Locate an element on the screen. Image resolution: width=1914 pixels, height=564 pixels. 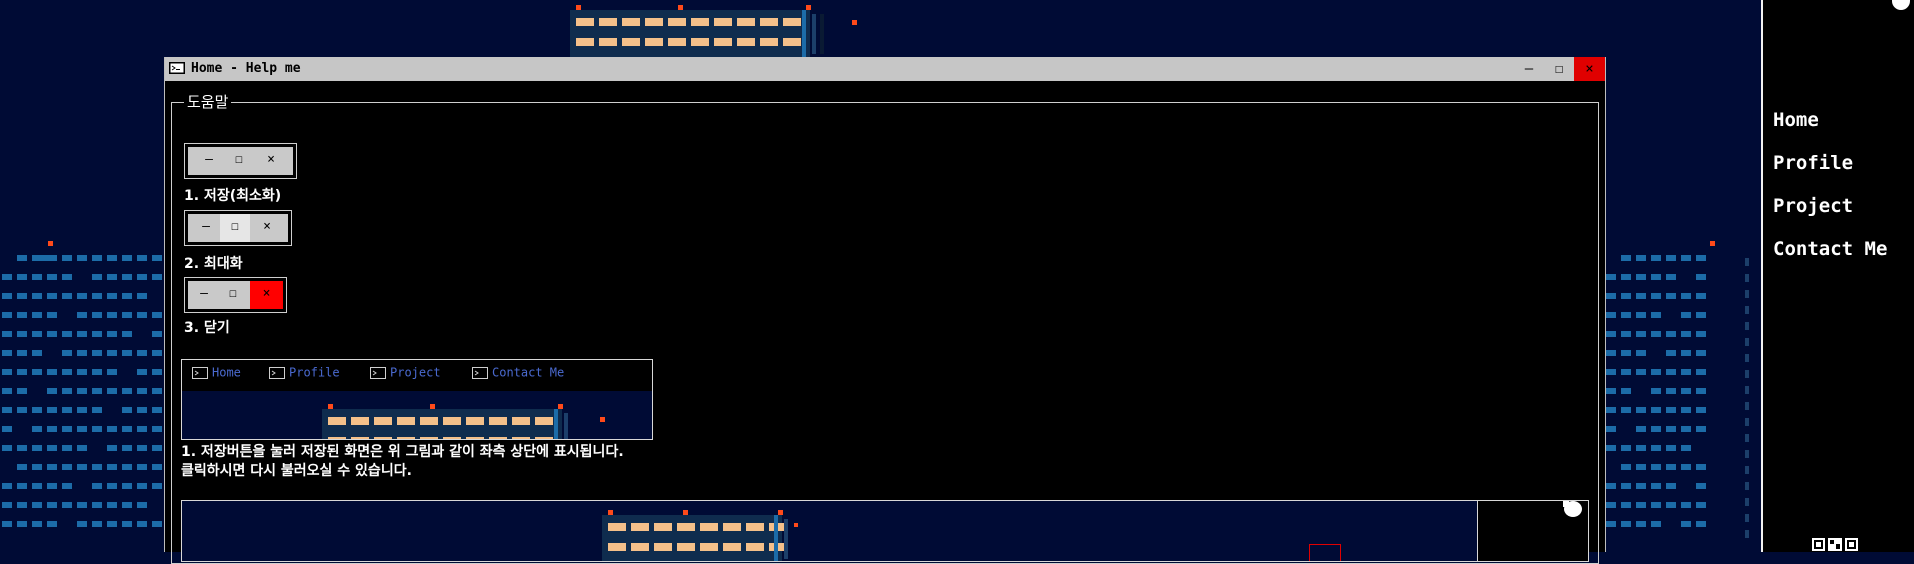
preview-tab-home: Home is located at coordinates (216, 374).